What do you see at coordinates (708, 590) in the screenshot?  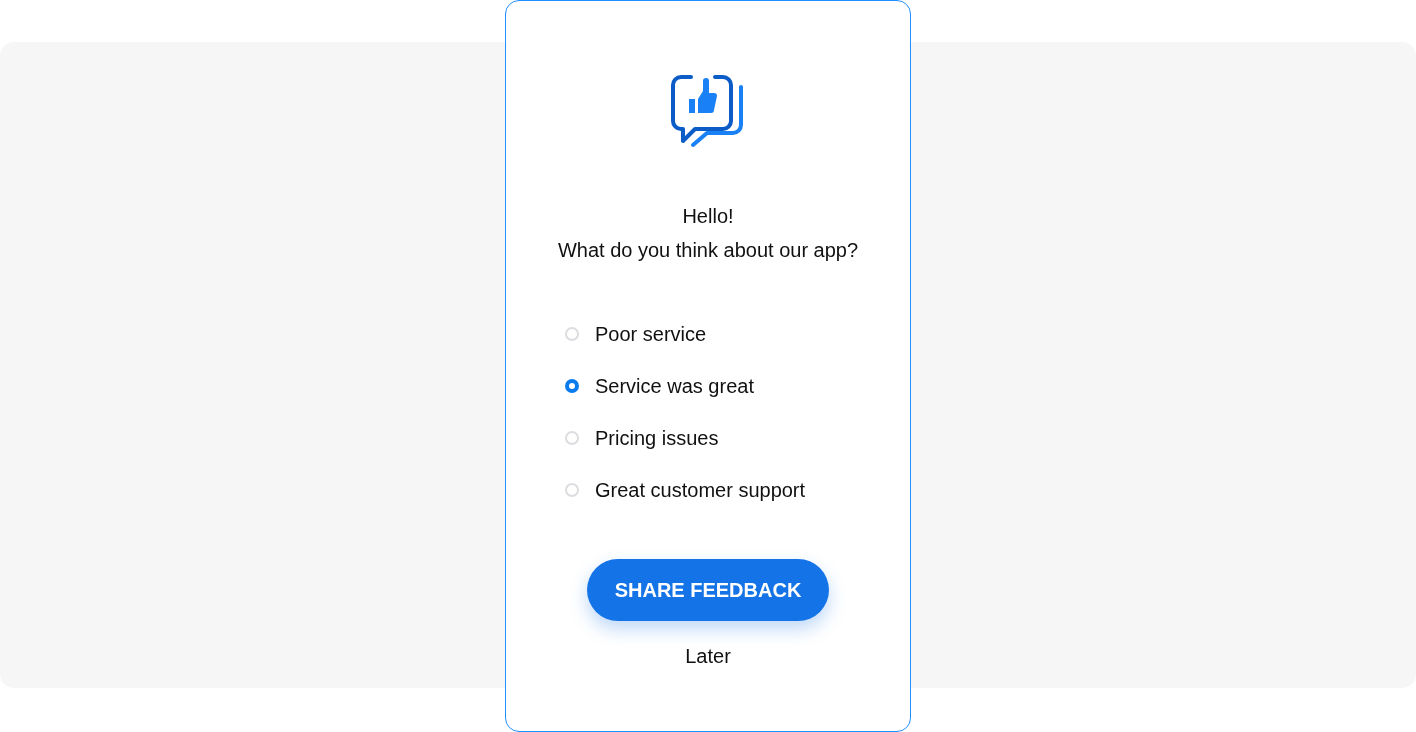 I see `share-feedback-button: SHARE FEEDBACK` at bounding box center [708, 590].